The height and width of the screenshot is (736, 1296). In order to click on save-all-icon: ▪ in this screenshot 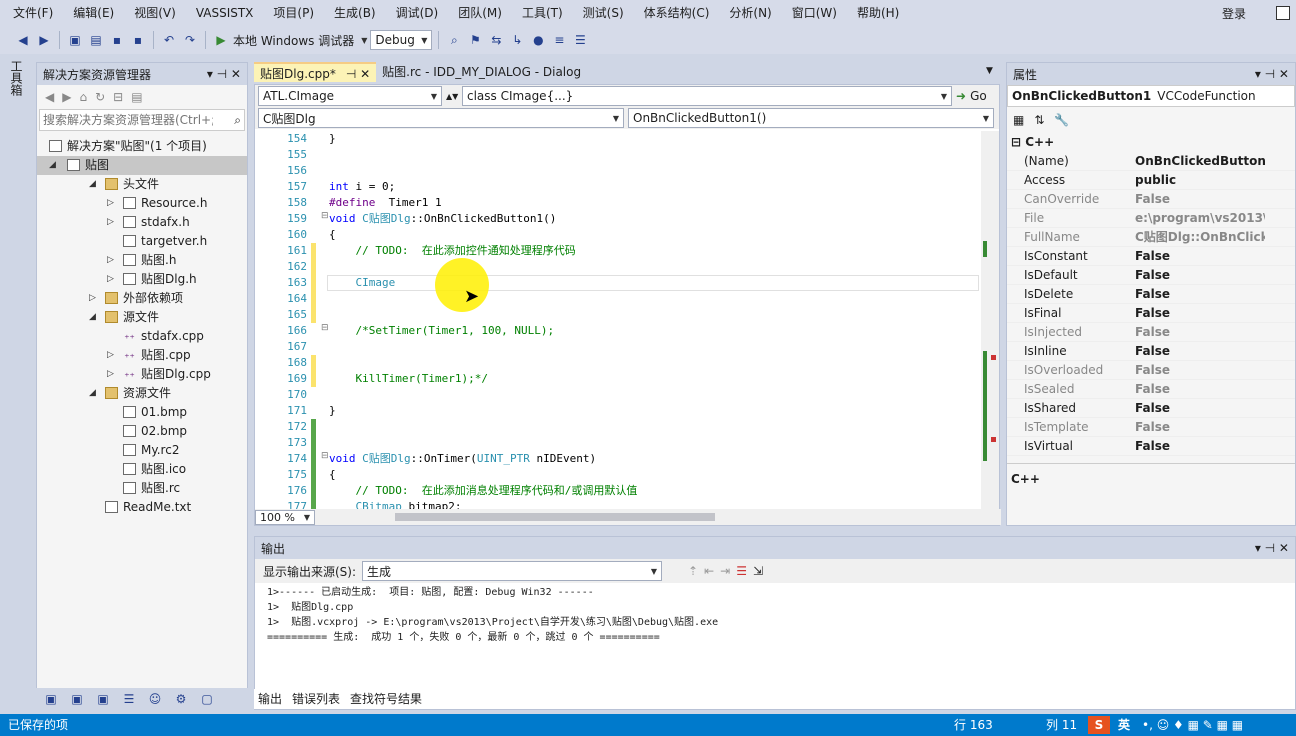, I will do `click(138, 40)`.